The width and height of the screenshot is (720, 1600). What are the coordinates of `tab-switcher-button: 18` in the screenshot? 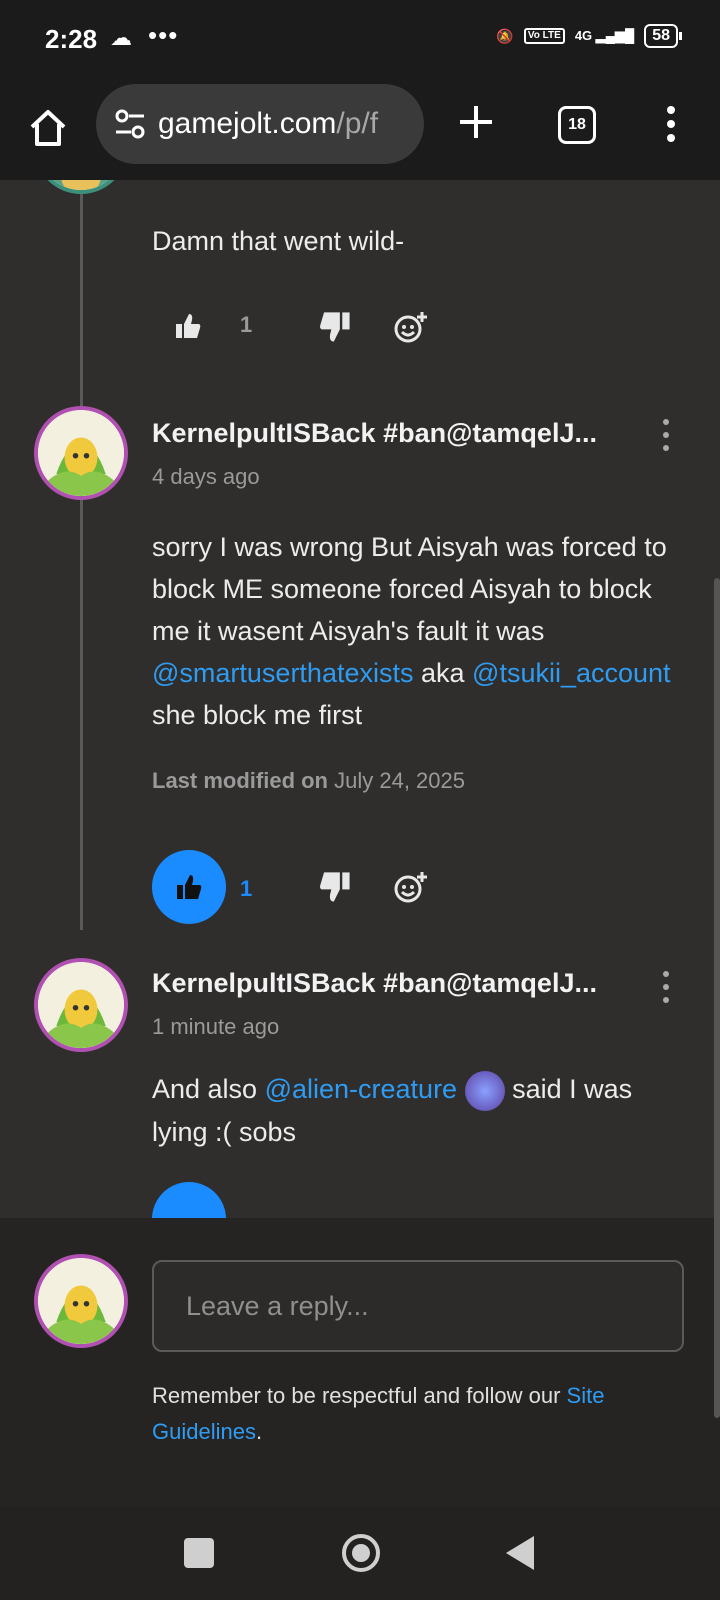 It's located at (577, 125).